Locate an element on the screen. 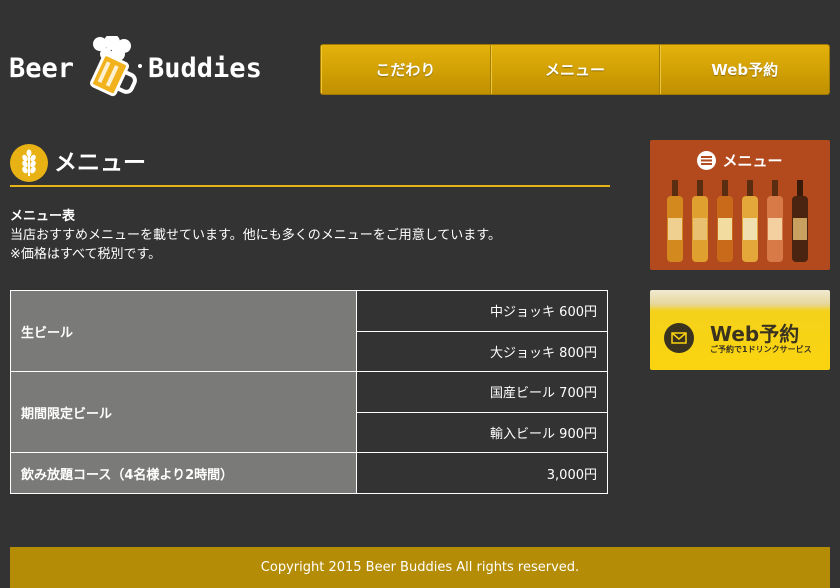  web-banner-title: Web予約 is located at coordinates (755, 334).